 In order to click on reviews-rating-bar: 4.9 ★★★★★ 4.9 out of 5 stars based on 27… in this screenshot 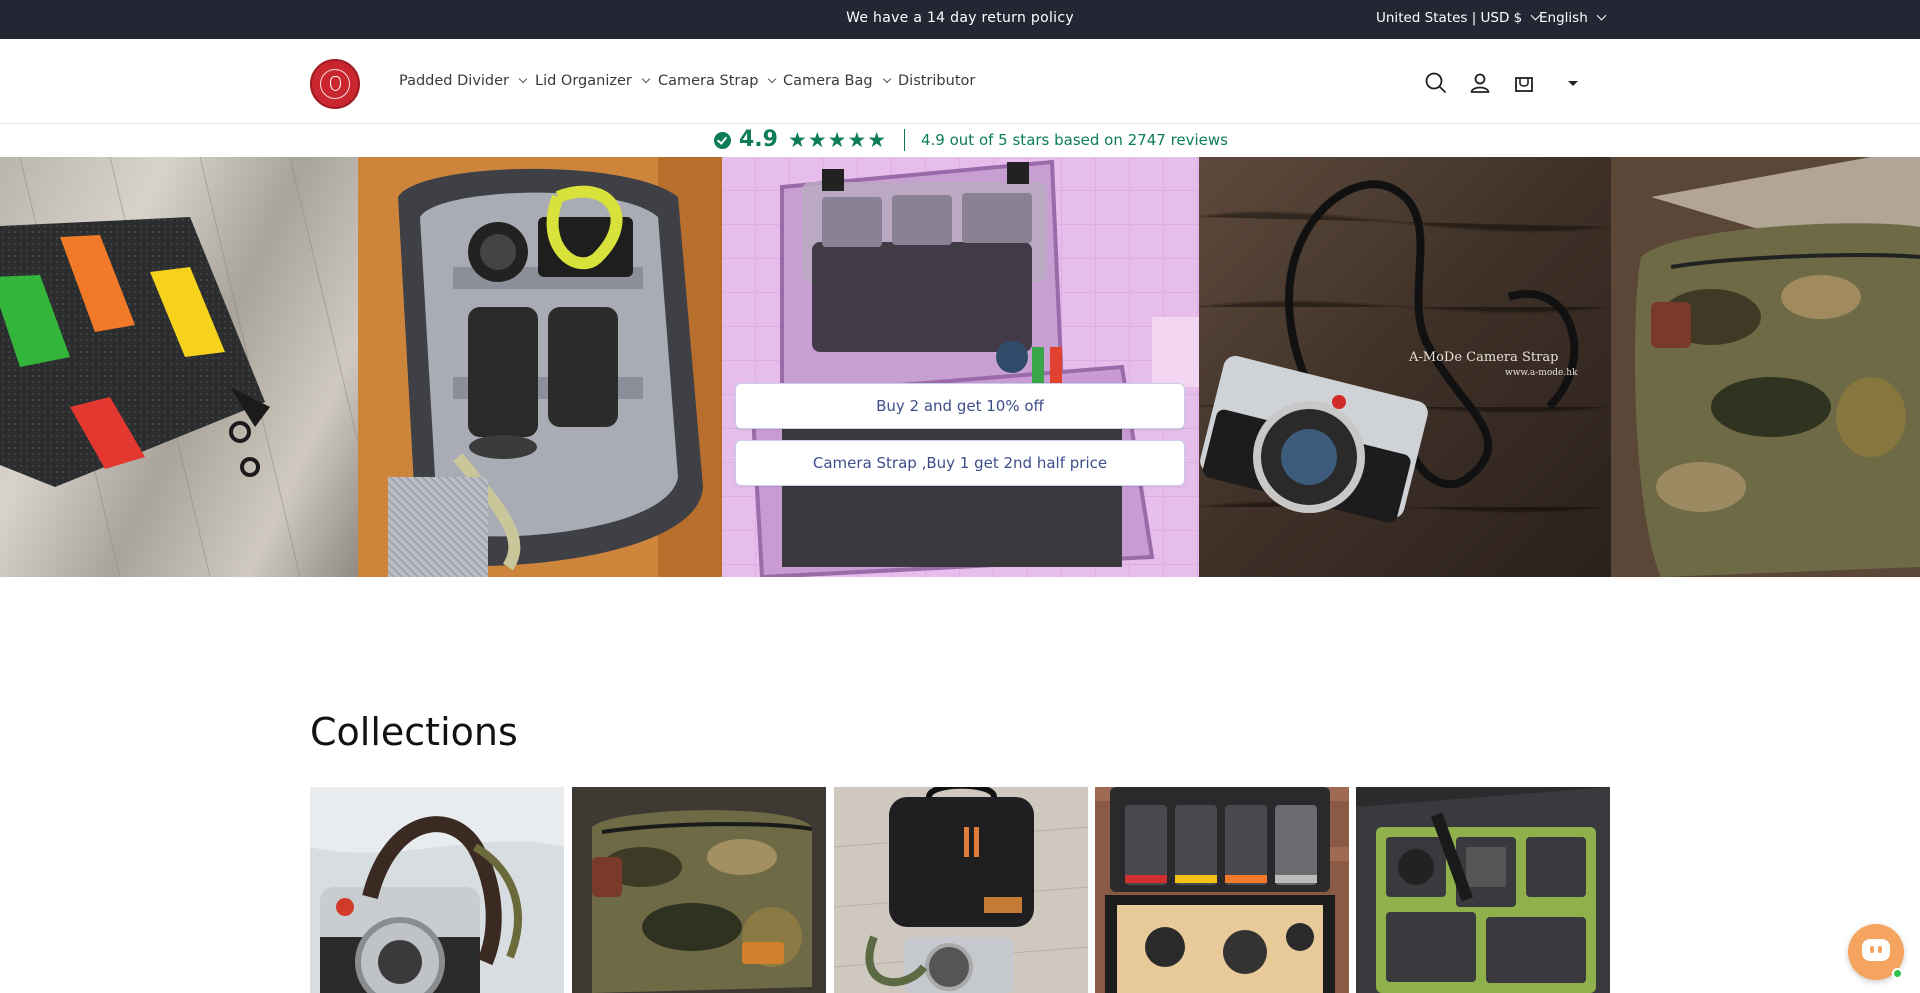, I will do `click(960, 140)`.